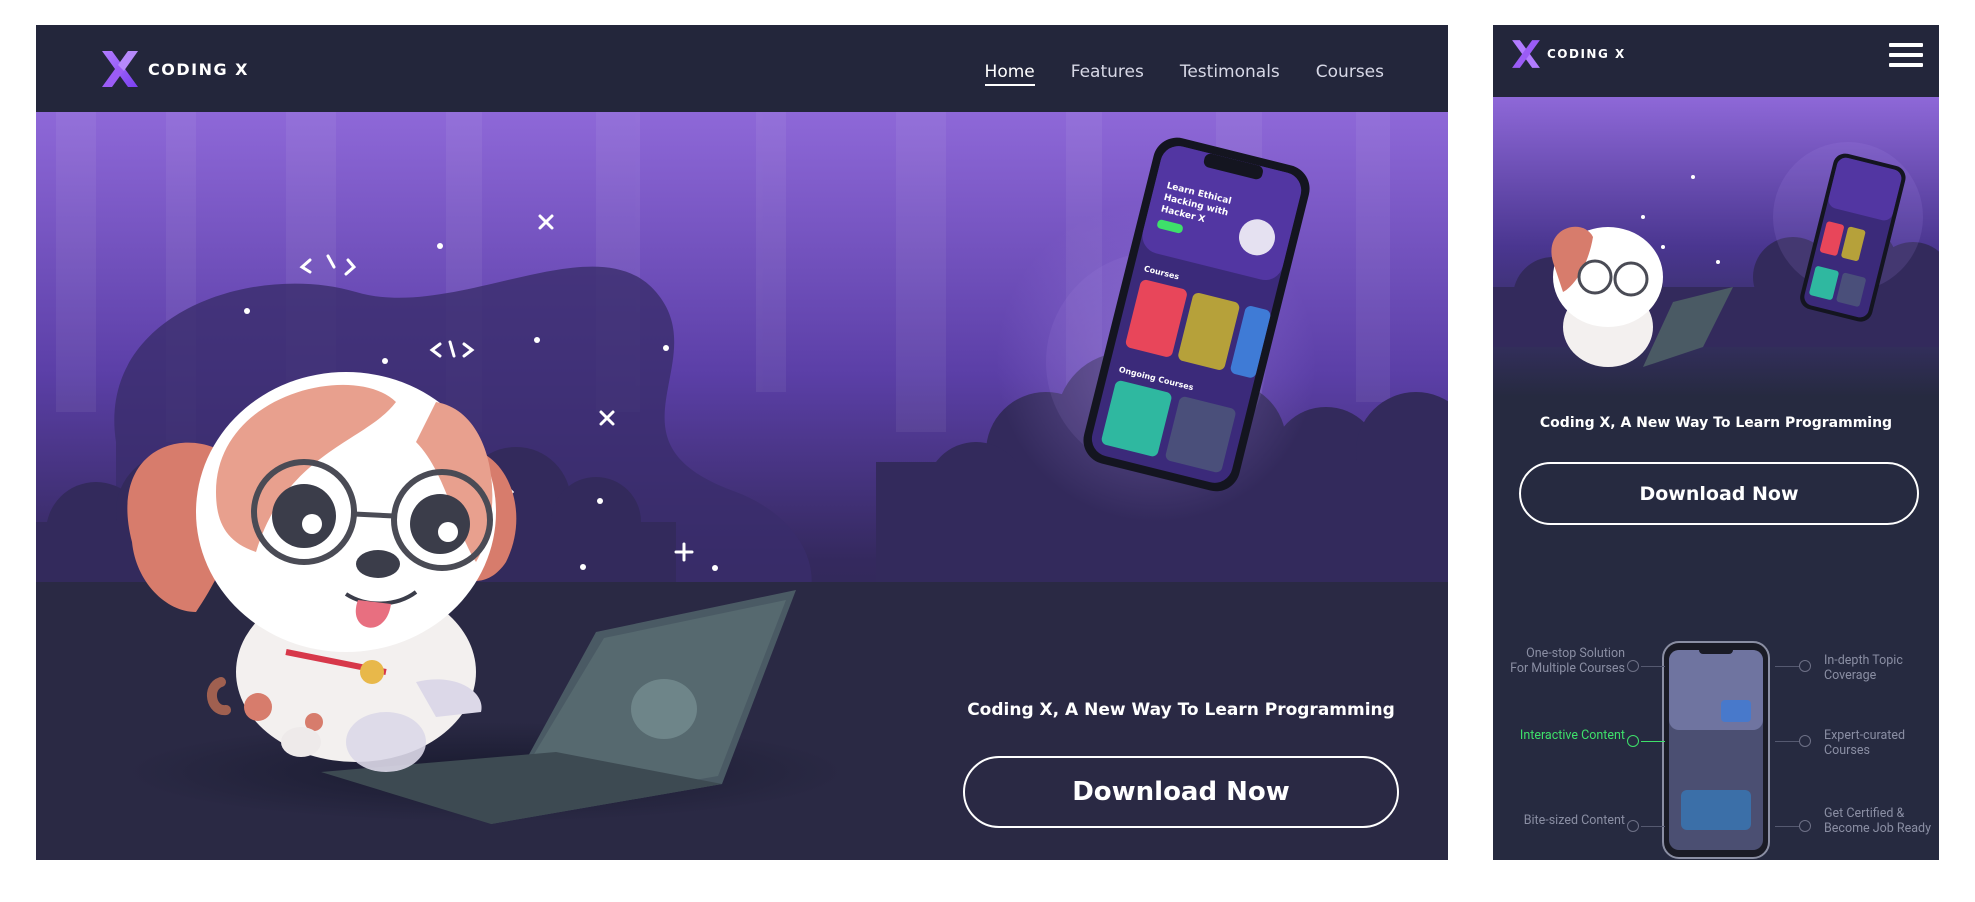  What do you see at coordinates (1878, 821) in the screenshot?
I see `feature-get-certified: Get Certified & Become Job Ready` at bounding box center [1878, 821].